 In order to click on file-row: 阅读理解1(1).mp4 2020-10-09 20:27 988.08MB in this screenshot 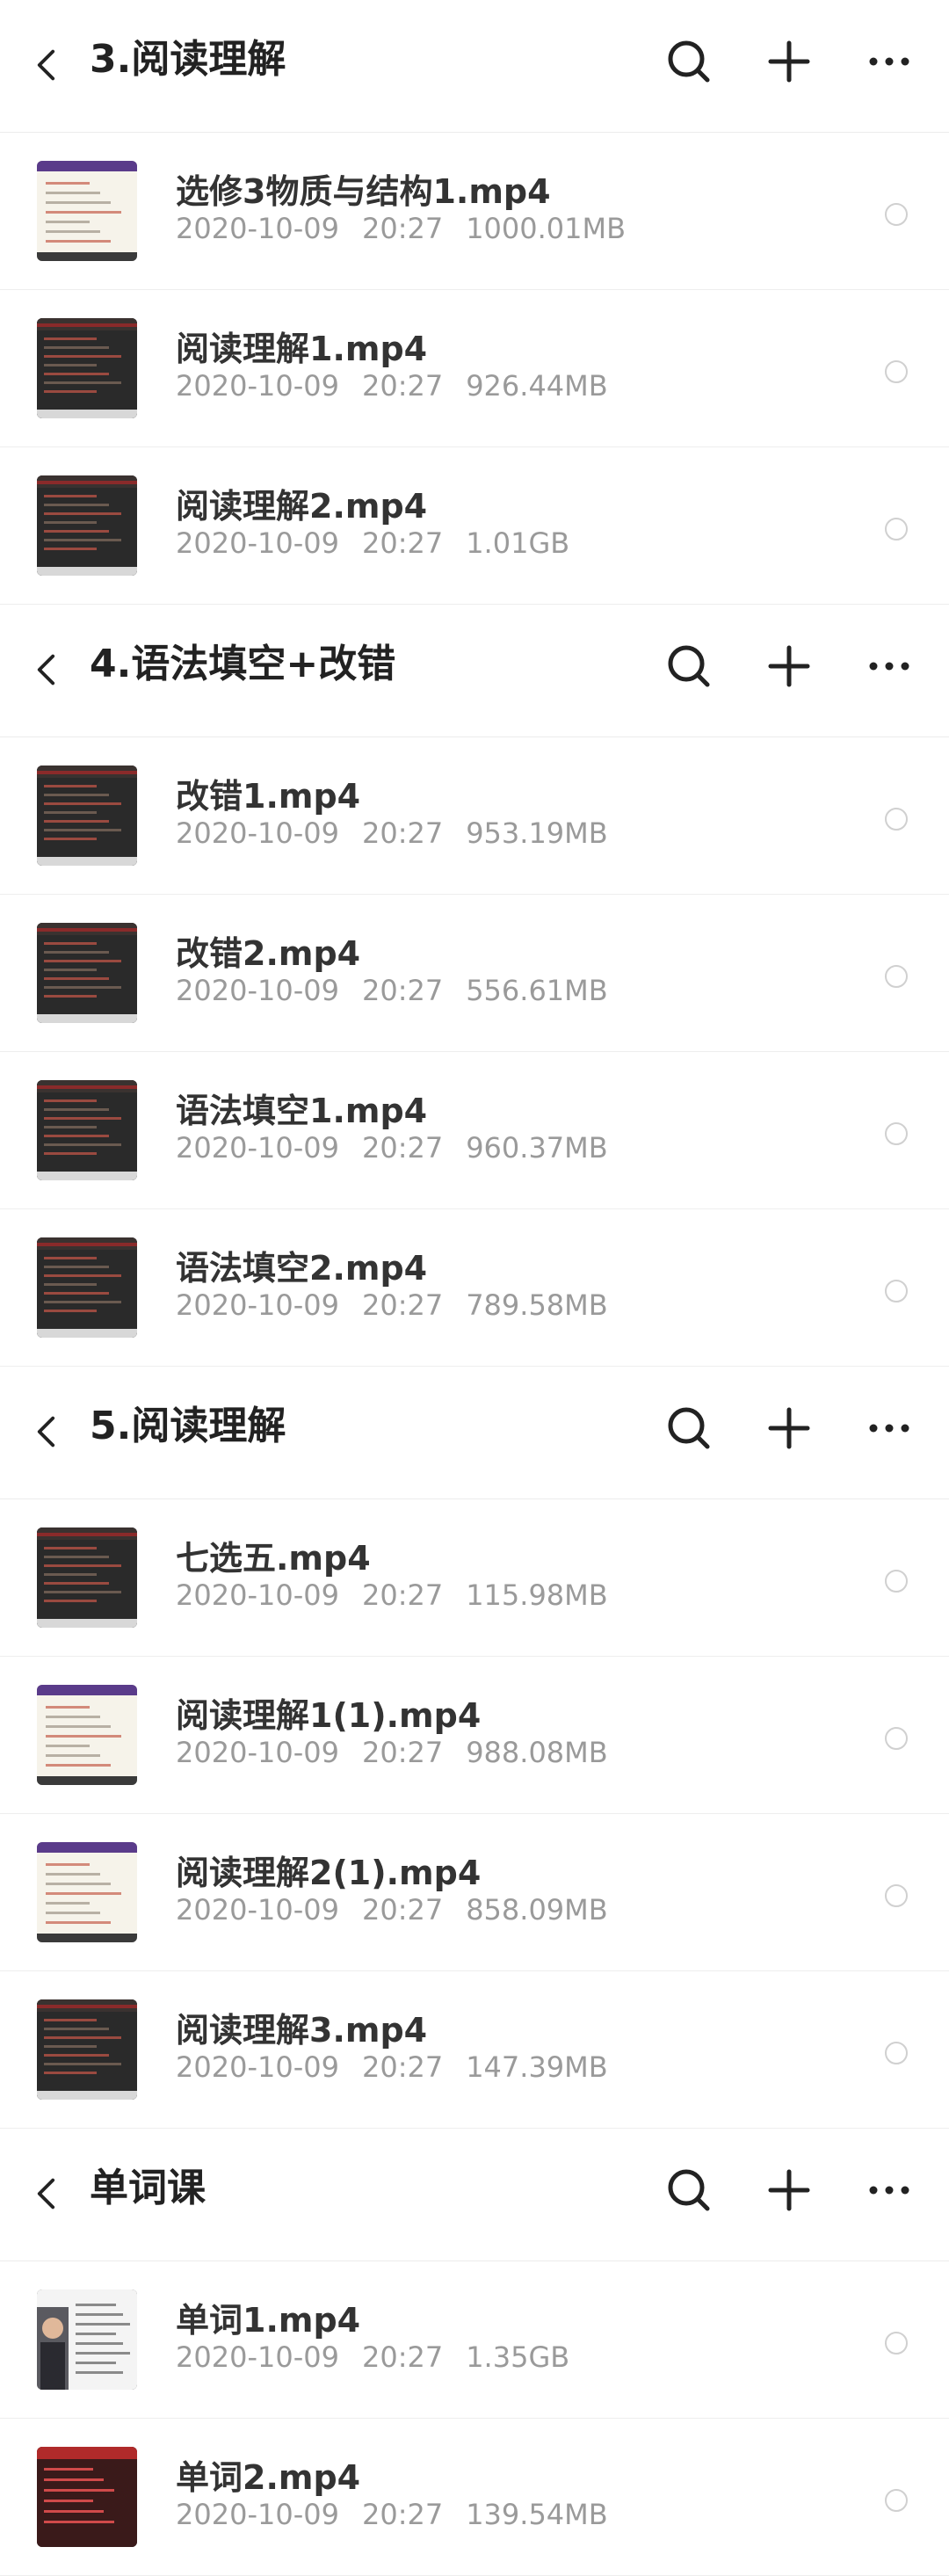, I will do `click(474, 1735)`.